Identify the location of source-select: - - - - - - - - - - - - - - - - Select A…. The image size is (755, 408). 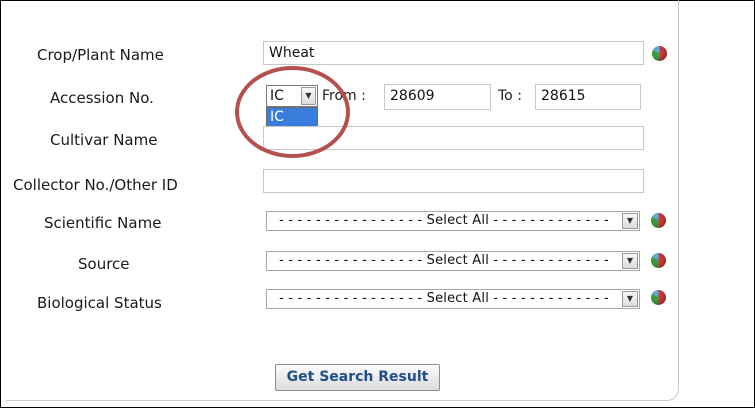
(453, 261).